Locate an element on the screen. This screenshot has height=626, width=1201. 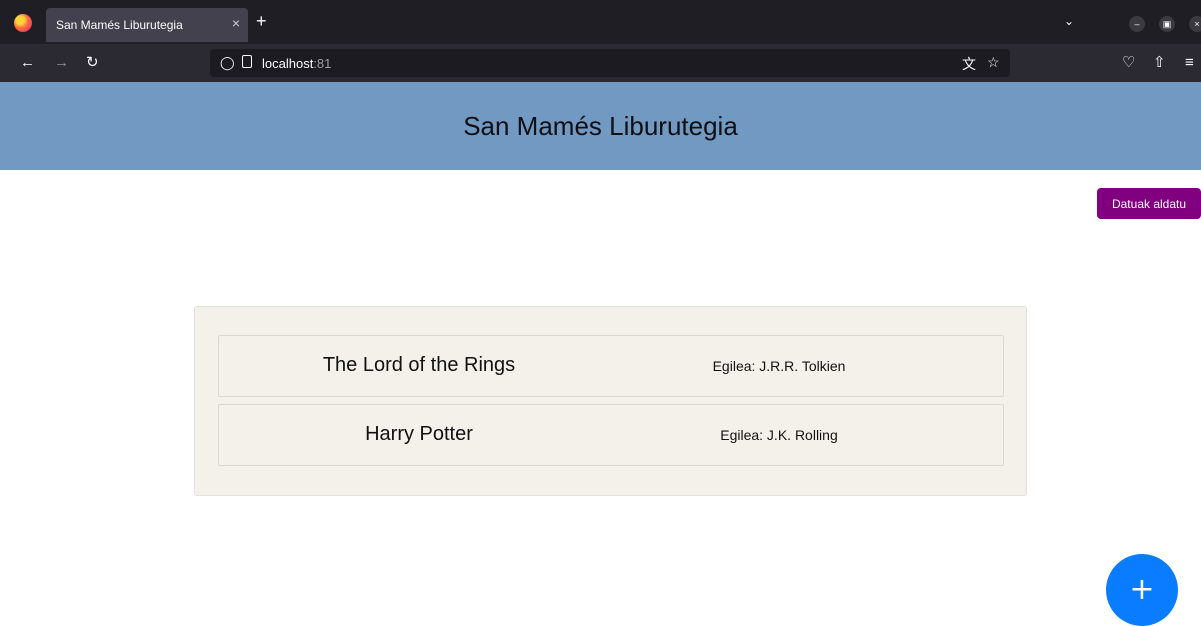
book-title: The Lord of the Rings is located at coordinates (419, 365).